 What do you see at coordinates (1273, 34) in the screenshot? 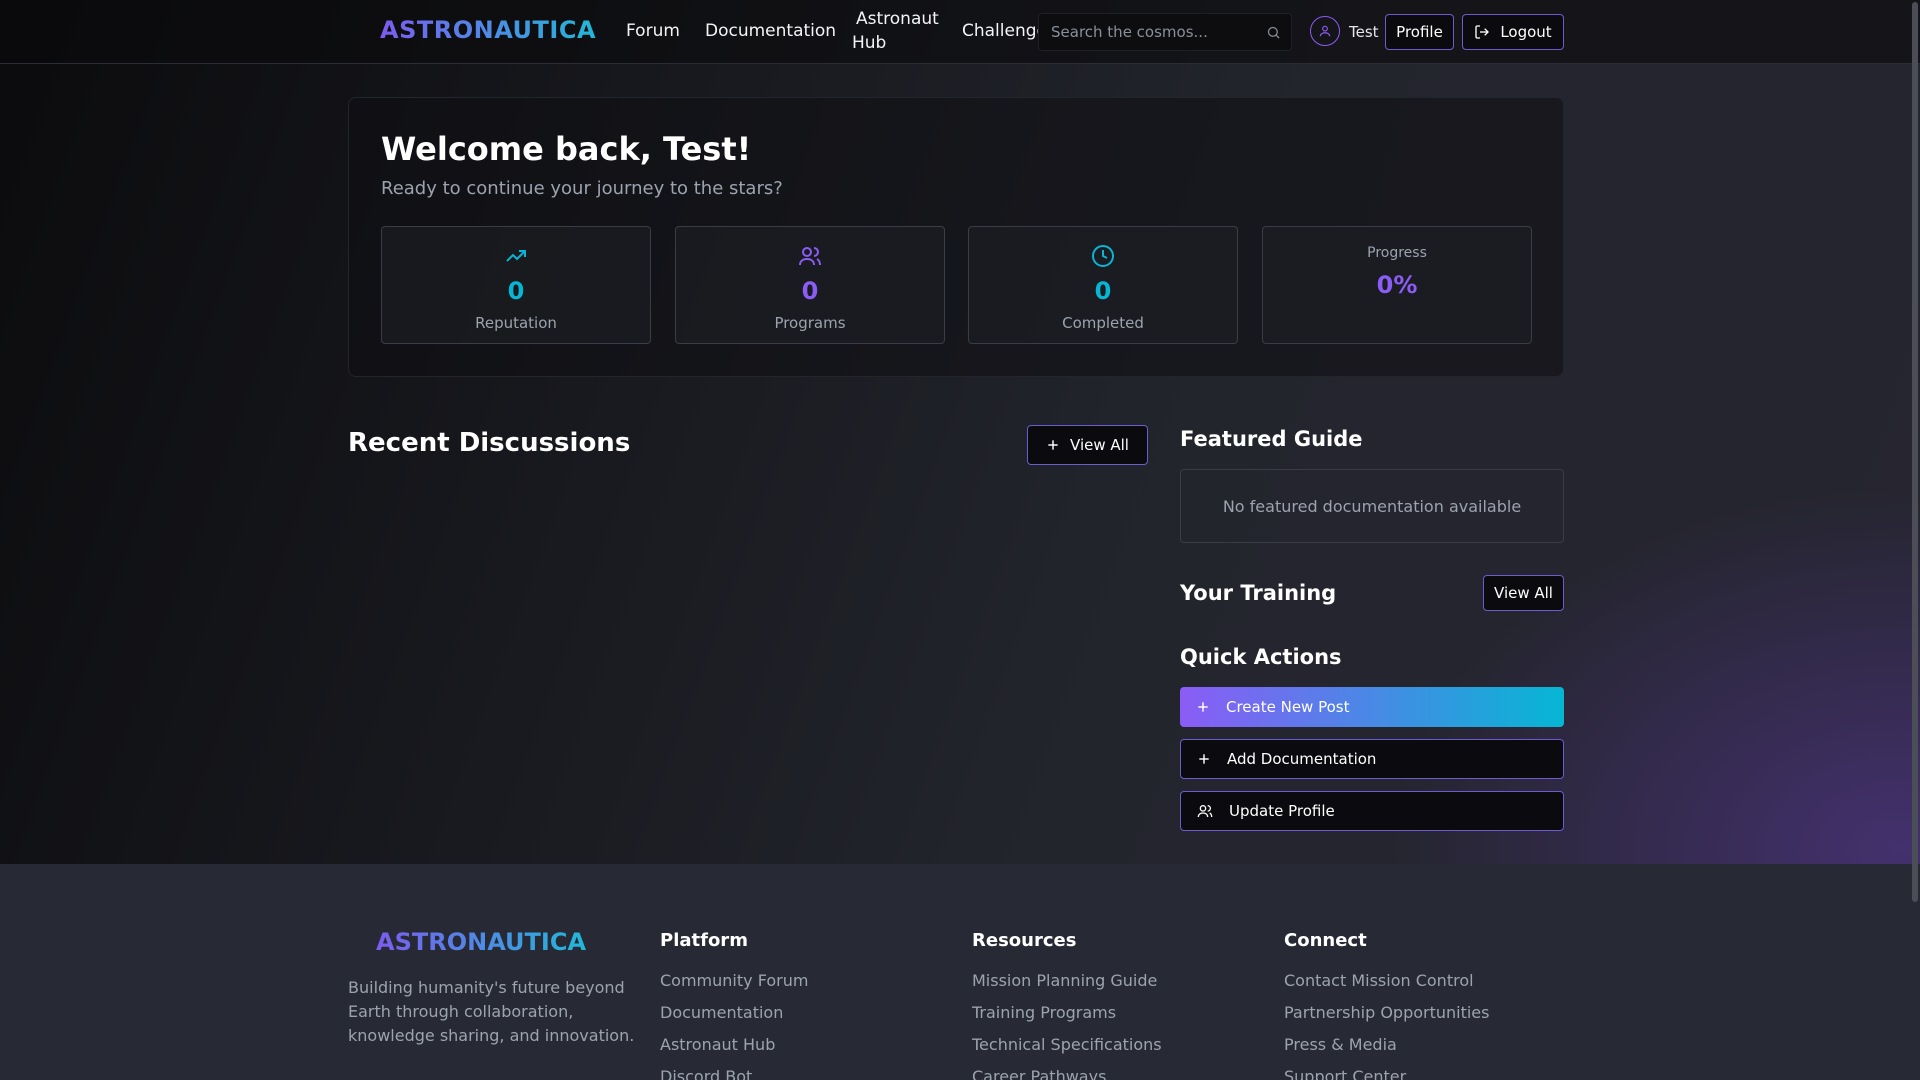
I see `search-icon` at bounding box center [1273, 34].